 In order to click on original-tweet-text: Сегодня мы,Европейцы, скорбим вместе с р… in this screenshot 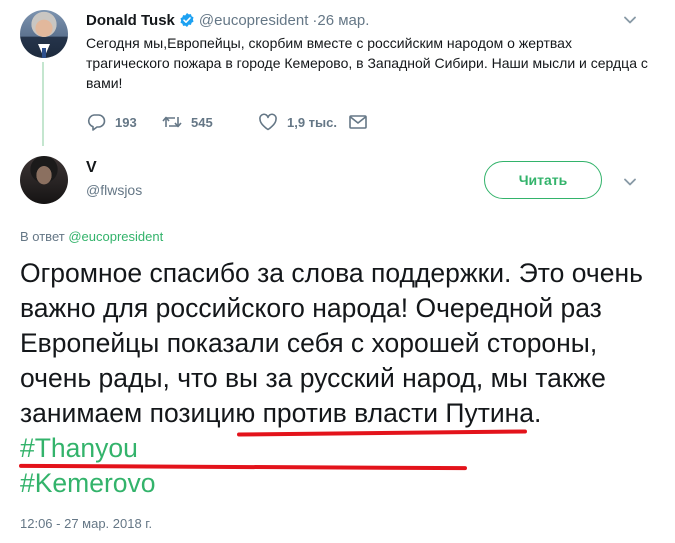, I will do `click(367, 63)`.